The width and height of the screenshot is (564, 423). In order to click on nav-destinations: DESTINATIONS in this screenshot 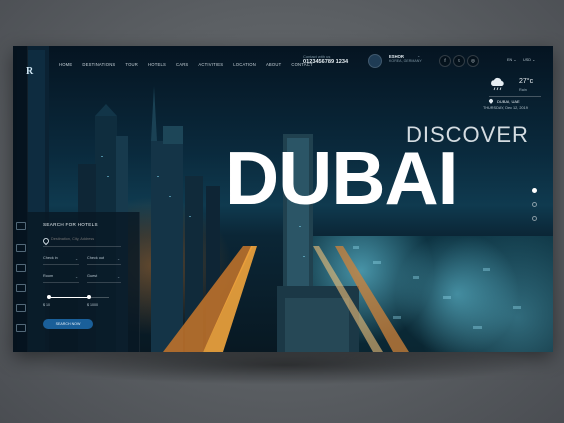, I will do `click(98, 65)`.